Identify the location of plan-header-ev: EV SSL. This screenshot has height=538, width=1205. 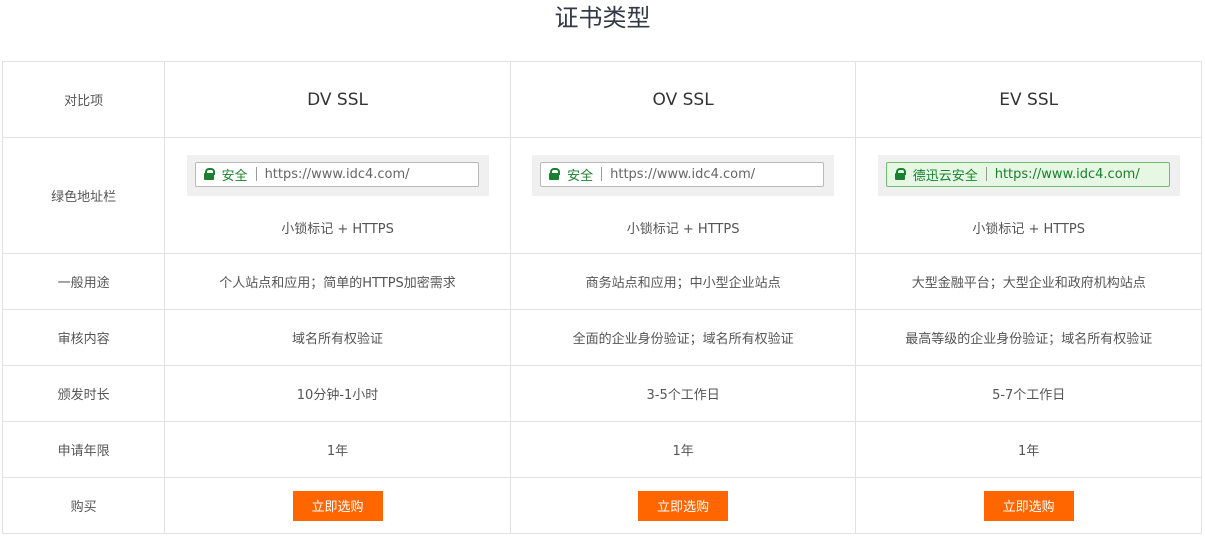
(1028, 99).